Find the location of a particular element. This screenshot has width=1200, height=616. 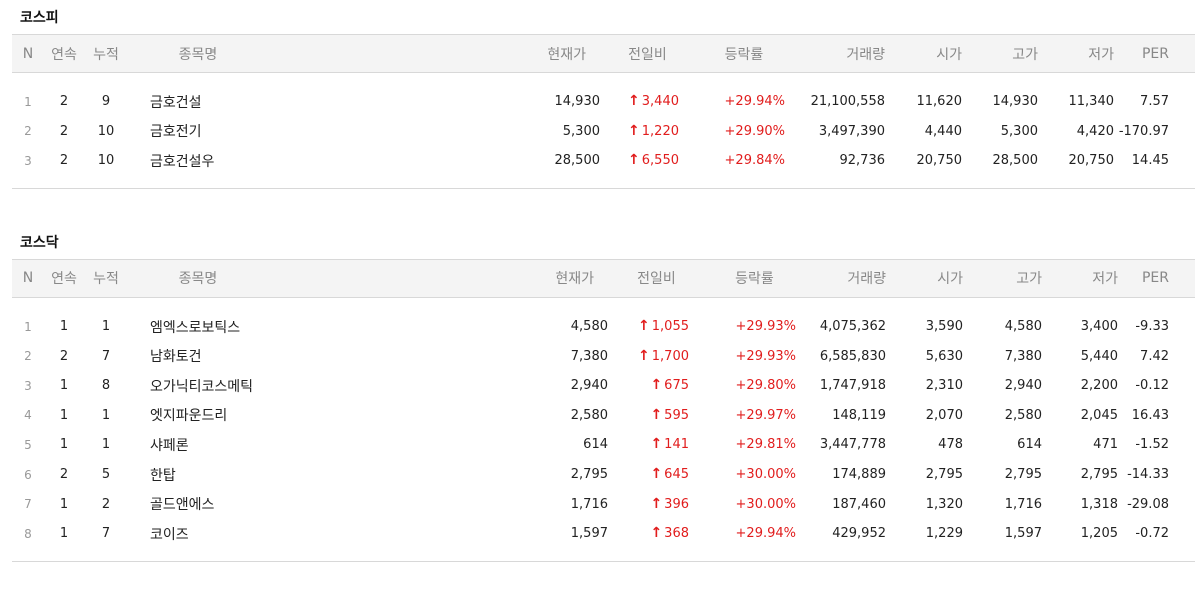

cumulative-days: 1 is located at coordinates (106, 445).